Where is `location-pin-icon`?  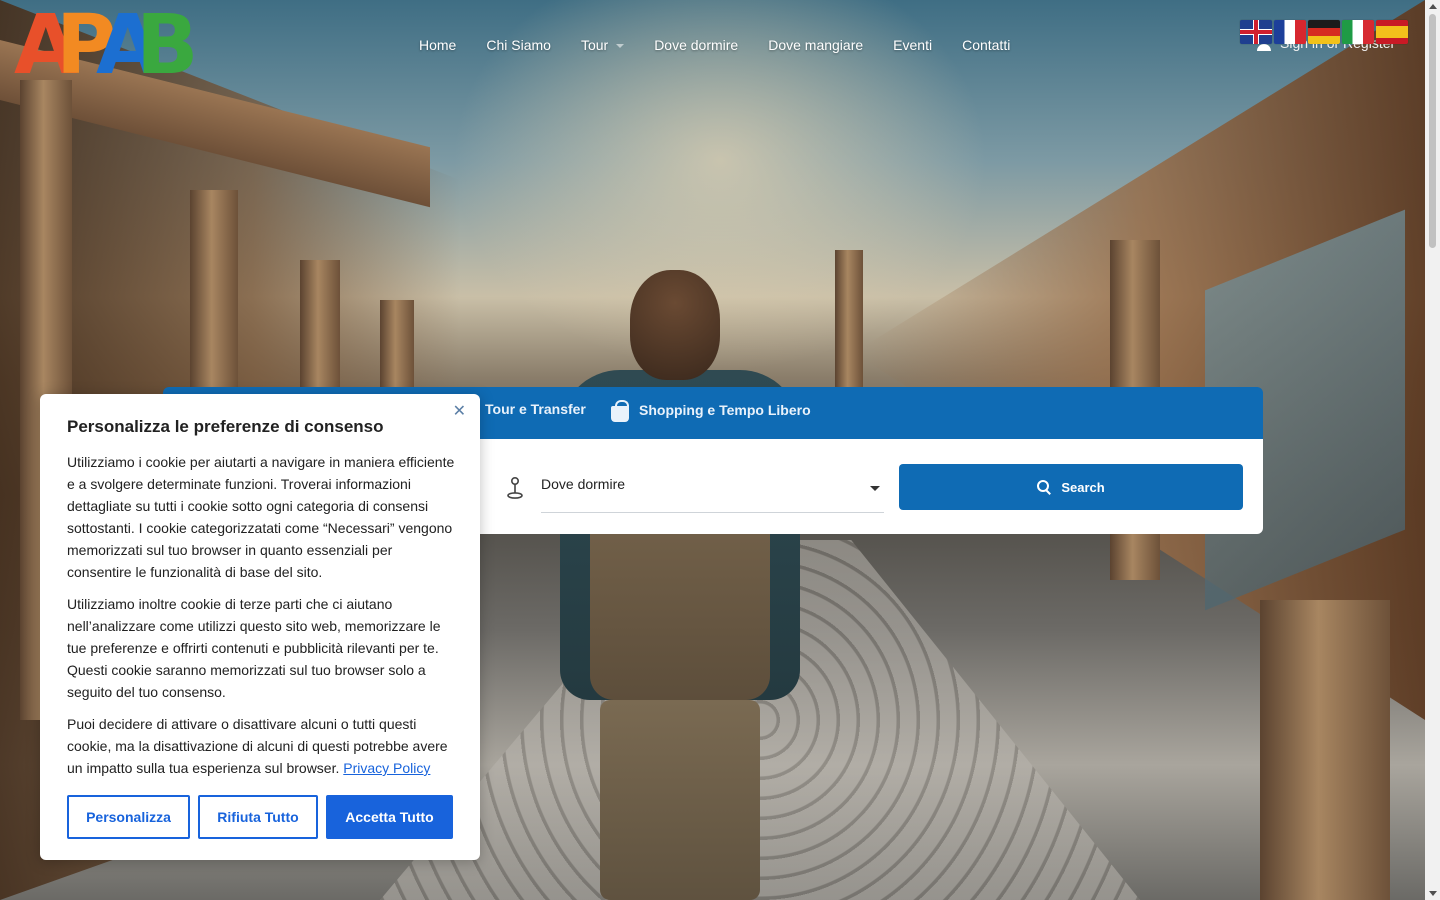 location-pin-icon is located at coordinates (515, 487).